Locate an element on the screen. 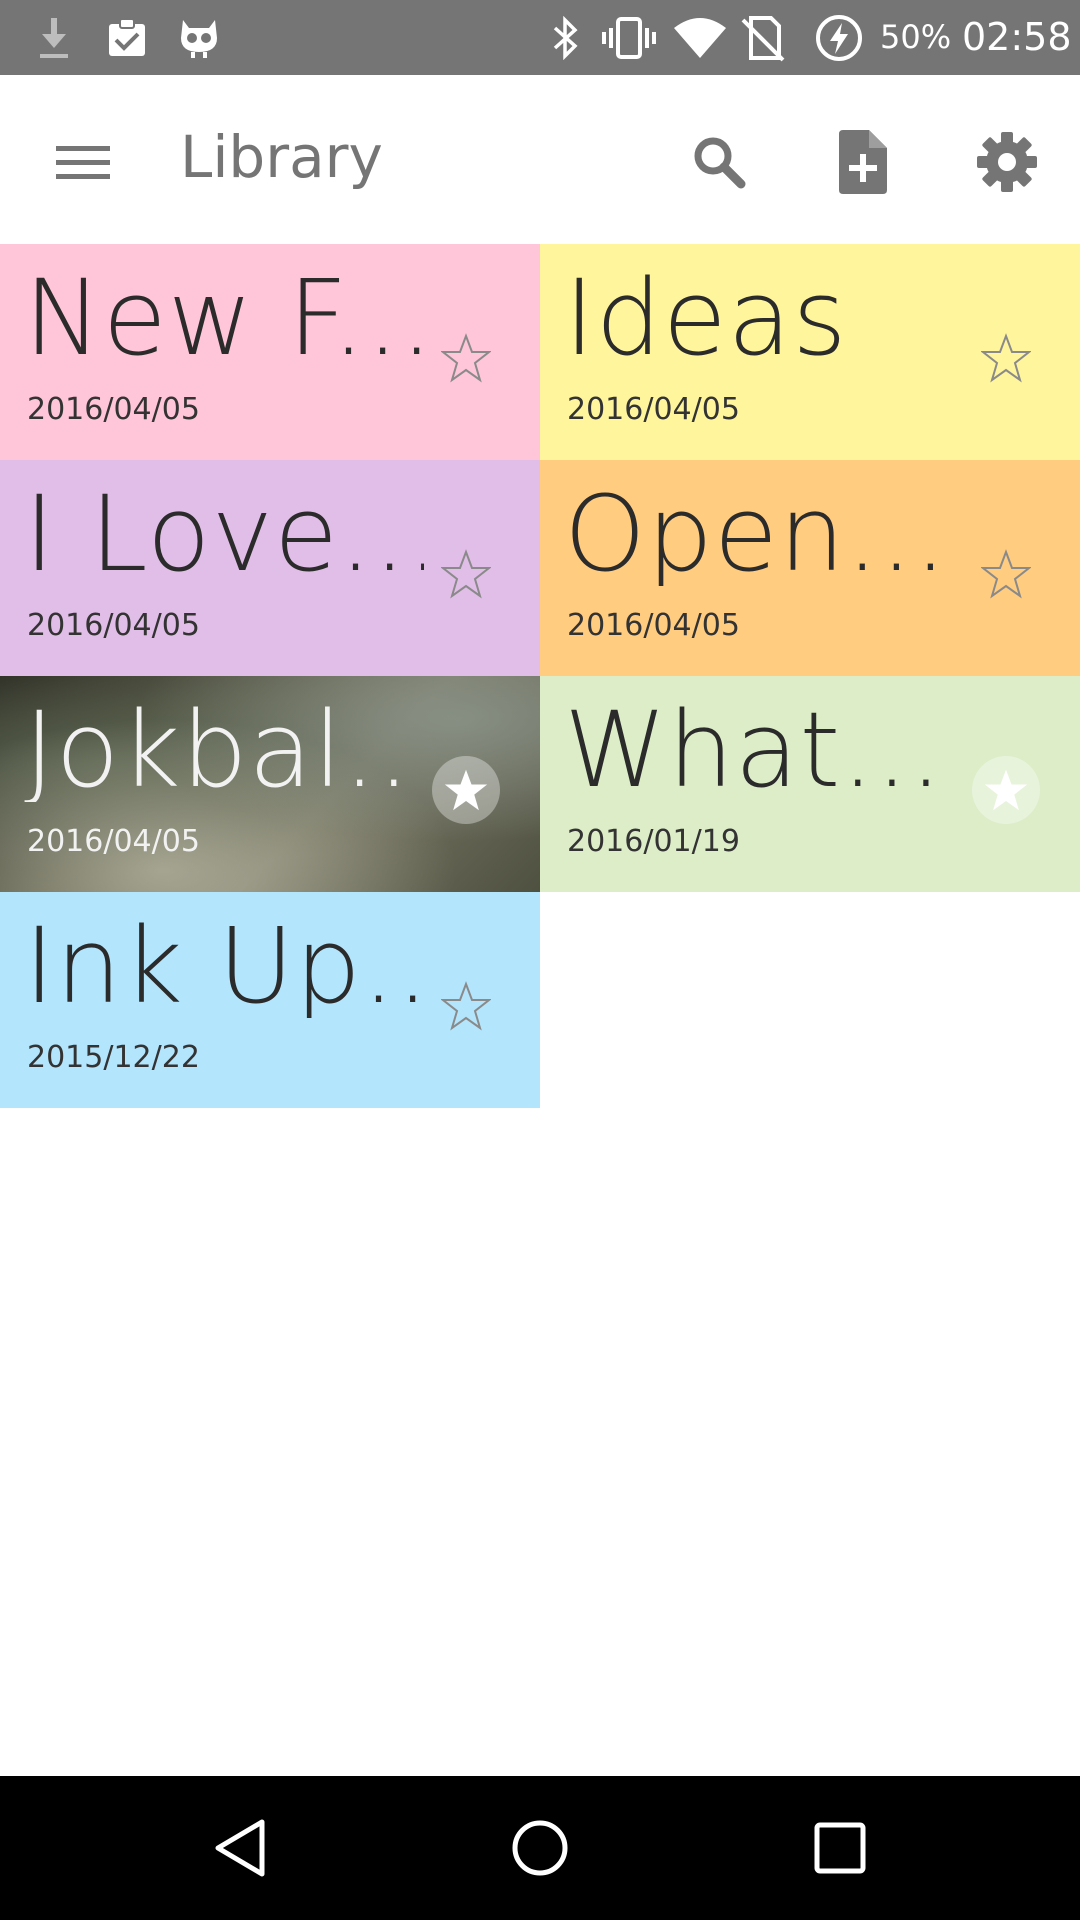 The height and width of the screenshot is (1920, 1080). new-document-icon is located at coordinates (863, 162).